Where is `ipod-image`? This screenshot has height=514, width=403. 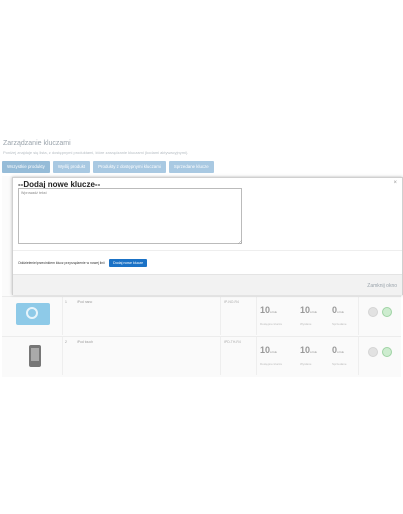 ipod-image is located at coordinates (33, 314).